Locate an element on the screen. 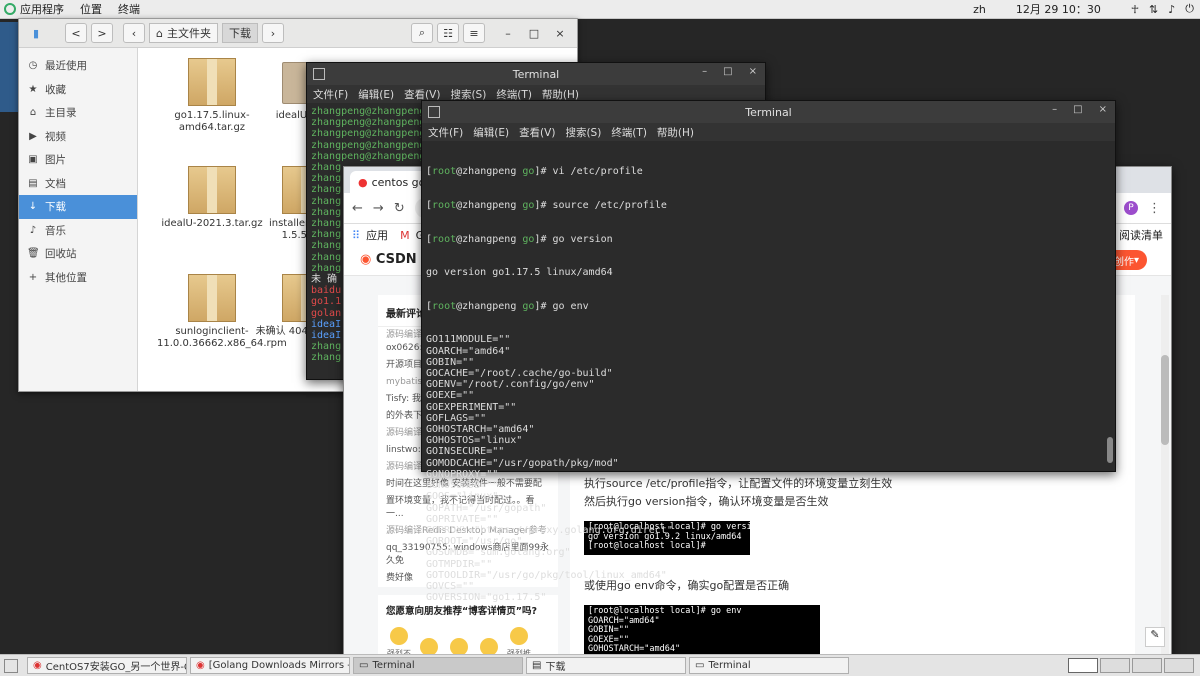 Image resolution: width=1200 pixels, height=676 pixels. breadcrumb-home: ⌂ 主文件夹 is located at coordinates (183, 33).